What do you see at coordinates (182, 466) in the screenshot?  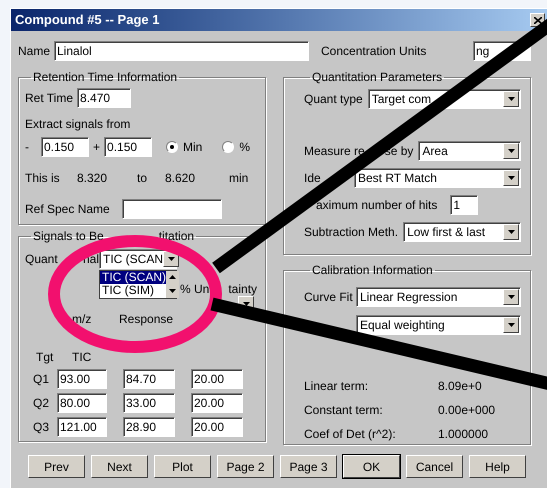 I see `dialog-button: Plot` at bounding box center [182, 466].